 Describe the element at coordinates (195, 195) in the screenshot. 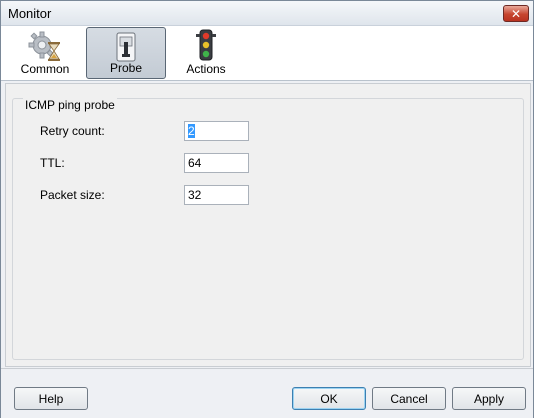

I see `packet-size-value: 32` at that location.